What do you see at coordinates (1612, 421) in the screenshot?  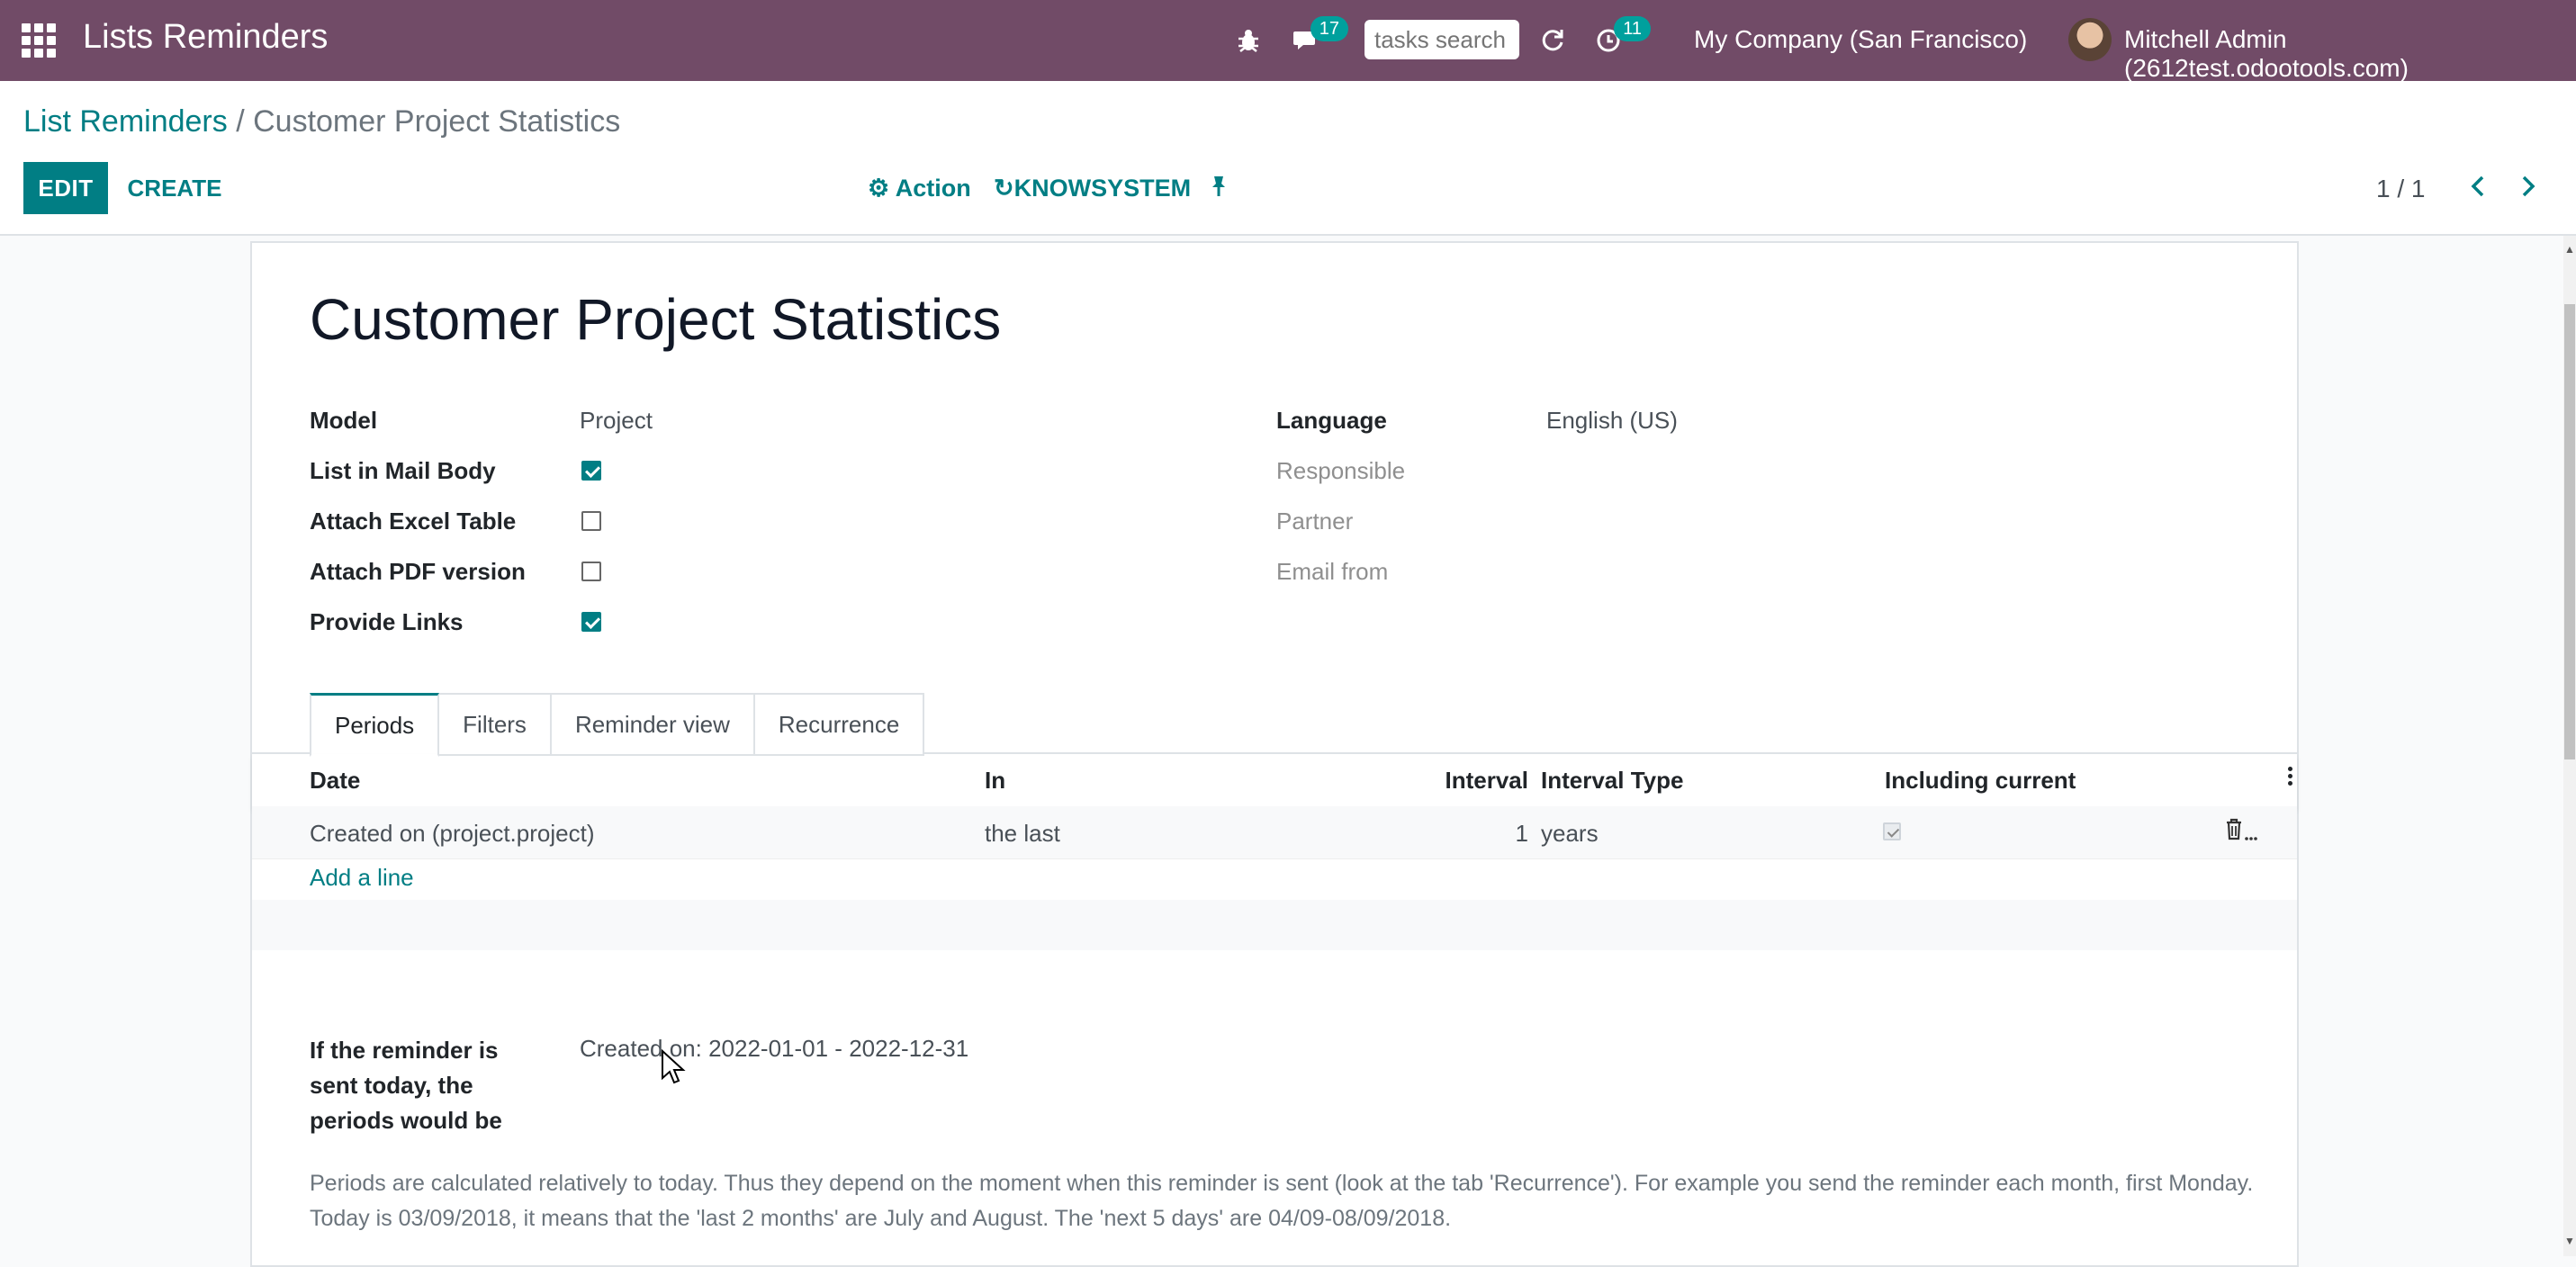 I see `language-value: English (US)` at bounding box center [1612, 421].